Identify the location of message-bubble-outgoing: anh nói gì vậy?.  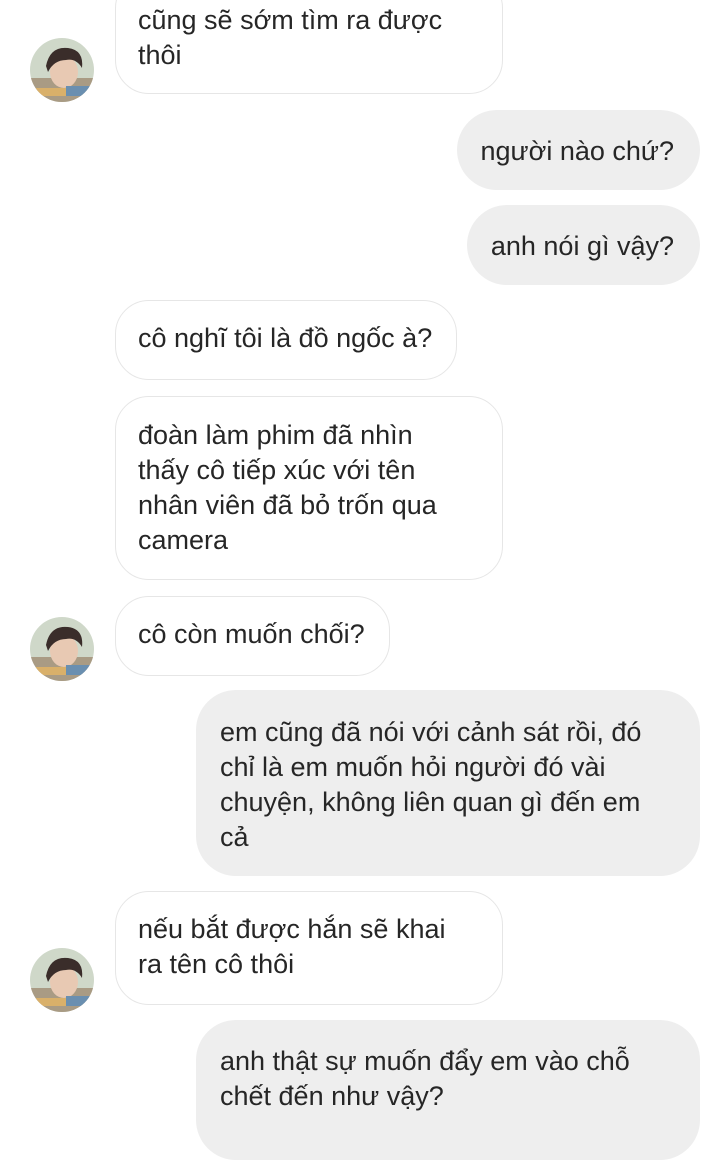
(583, 245).